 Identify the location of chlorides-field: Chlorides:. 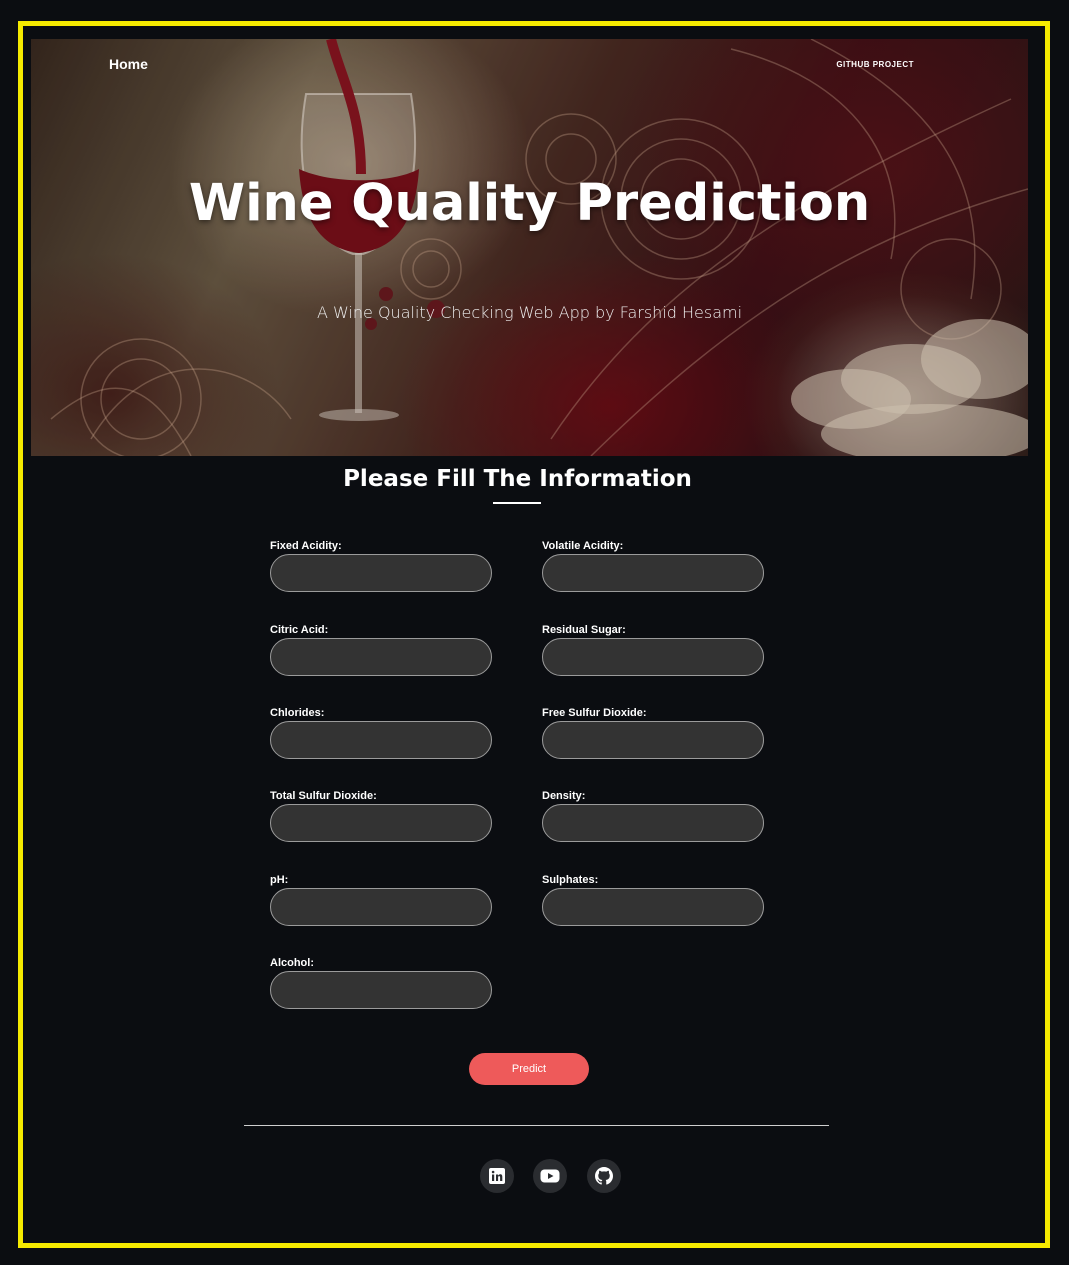
(381, 733).